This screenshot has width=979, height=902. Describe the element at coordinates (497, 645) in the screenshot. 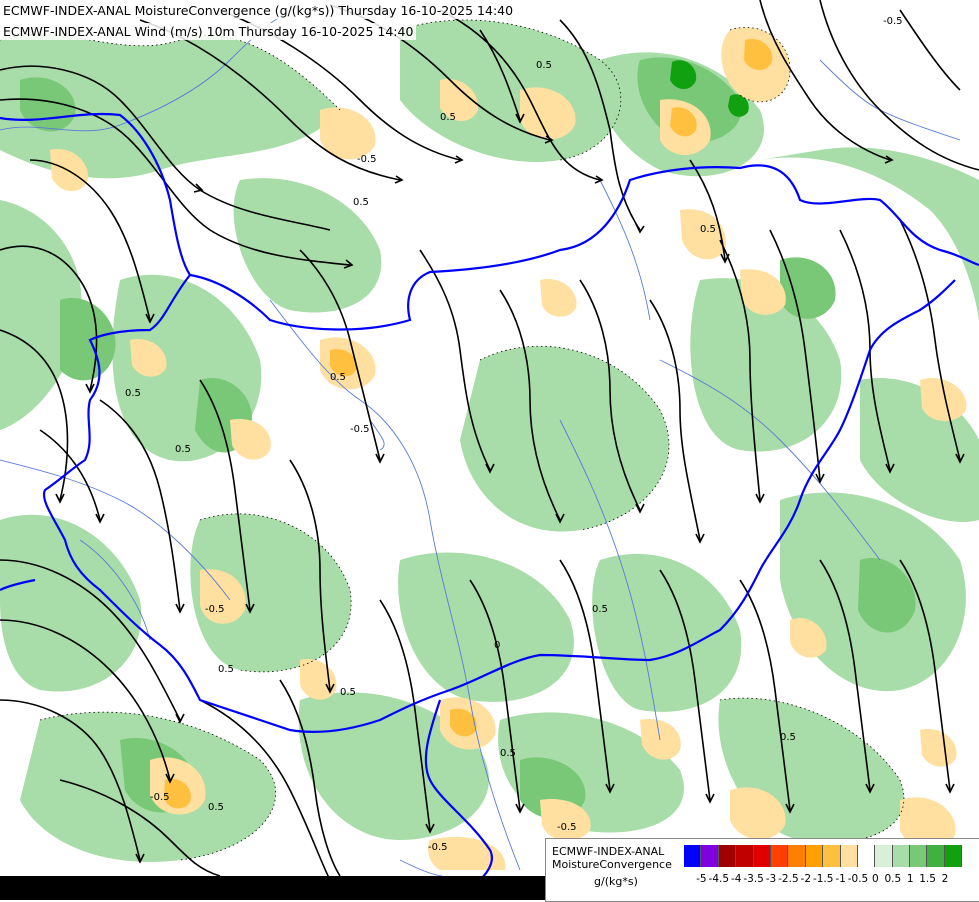

I see `contour-label: 0` at that location.